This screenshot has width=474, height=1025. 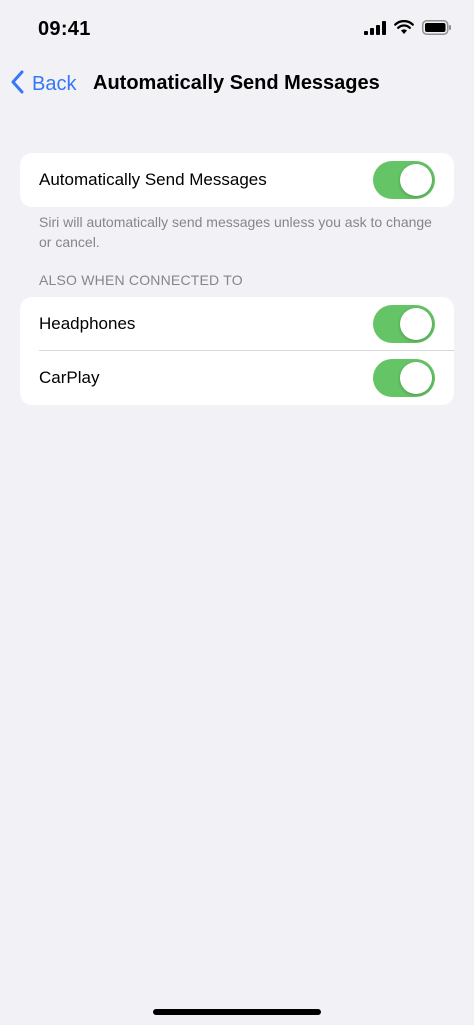 What do you see at coordinates (437, 30) in the screenshot?
I see `battery-icon` at bounding box center [437, 30].